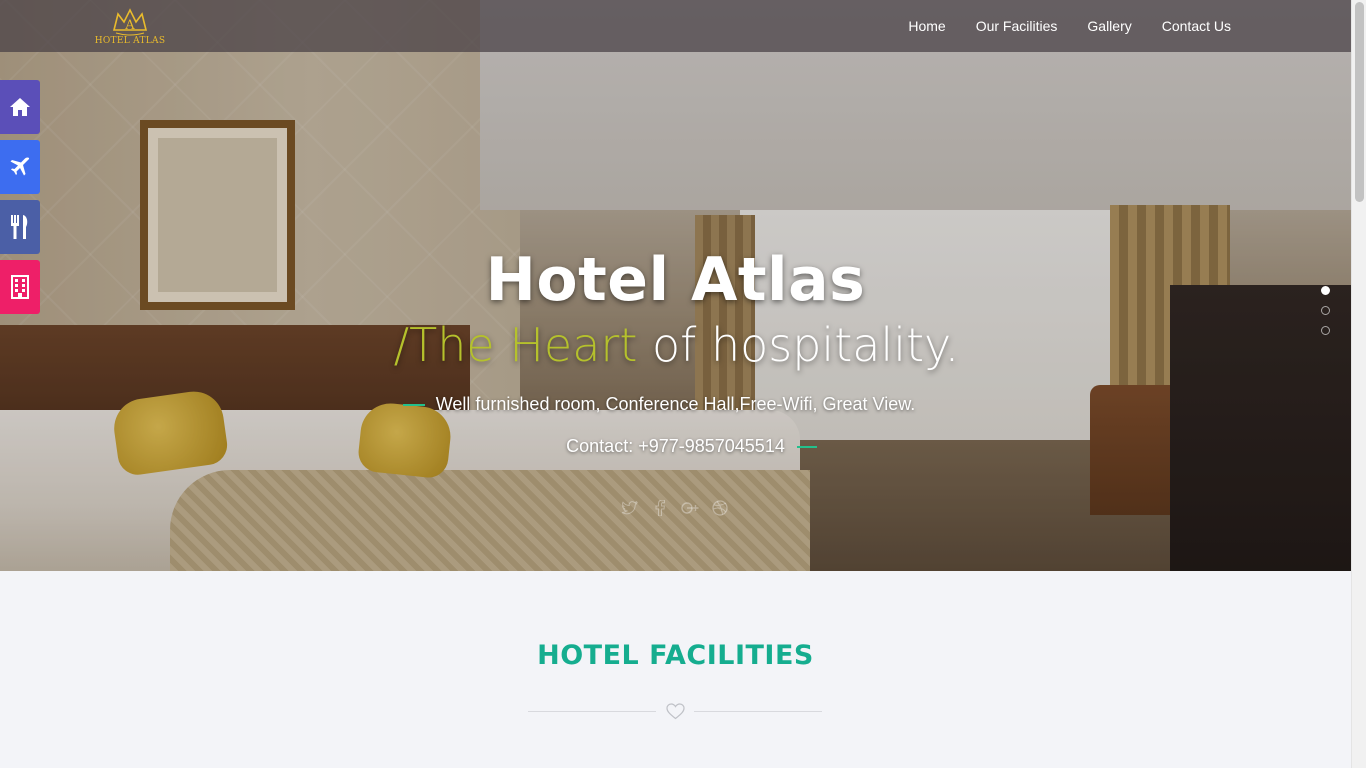 Image resolution: width=1366 pixels, height=768 pixels. Describe the element at coordinates (592, 711) in the screenshot. I see `divider-left` at that location.